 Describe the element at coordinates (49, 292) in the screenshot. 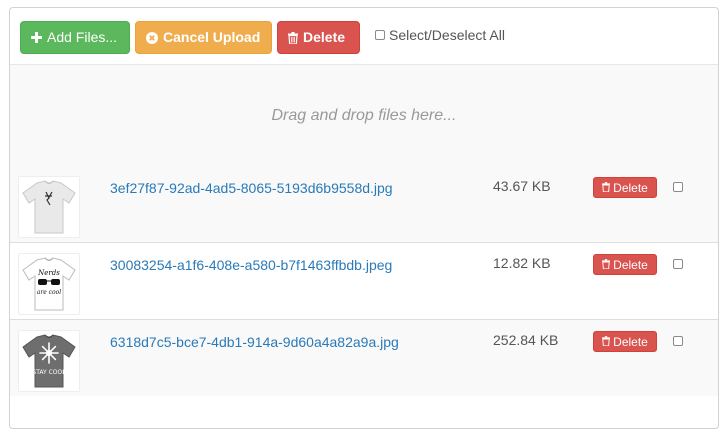

I see `thumbnail-print-bottom: are cool` at that location.